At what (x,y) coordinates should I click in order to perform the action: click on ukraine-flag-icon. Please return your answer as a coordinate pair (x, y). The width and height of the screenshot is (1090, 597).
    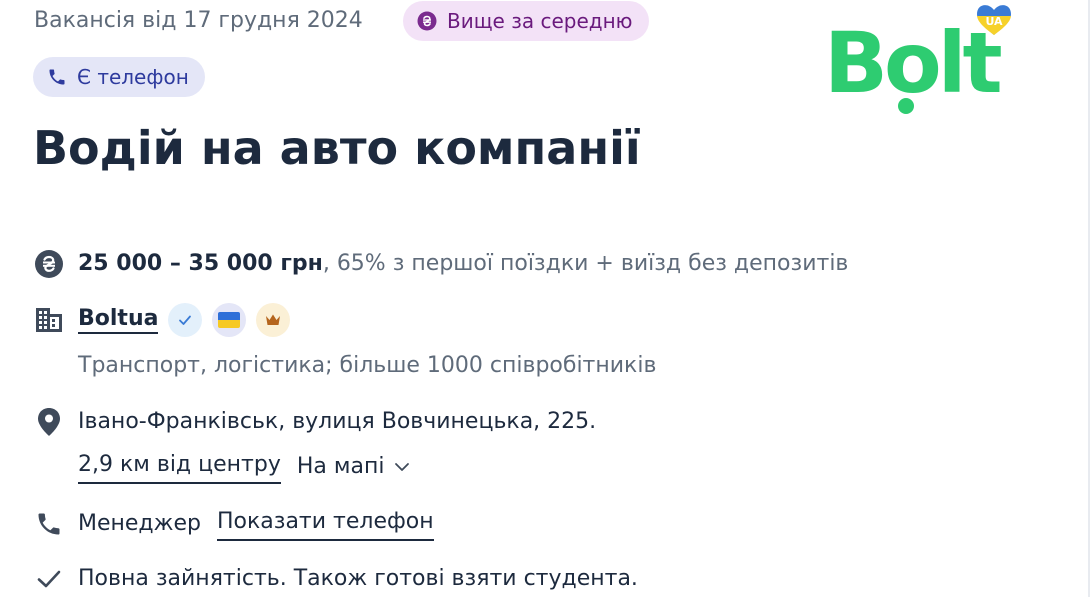
    Looking at the image, I should click on (229, 320).